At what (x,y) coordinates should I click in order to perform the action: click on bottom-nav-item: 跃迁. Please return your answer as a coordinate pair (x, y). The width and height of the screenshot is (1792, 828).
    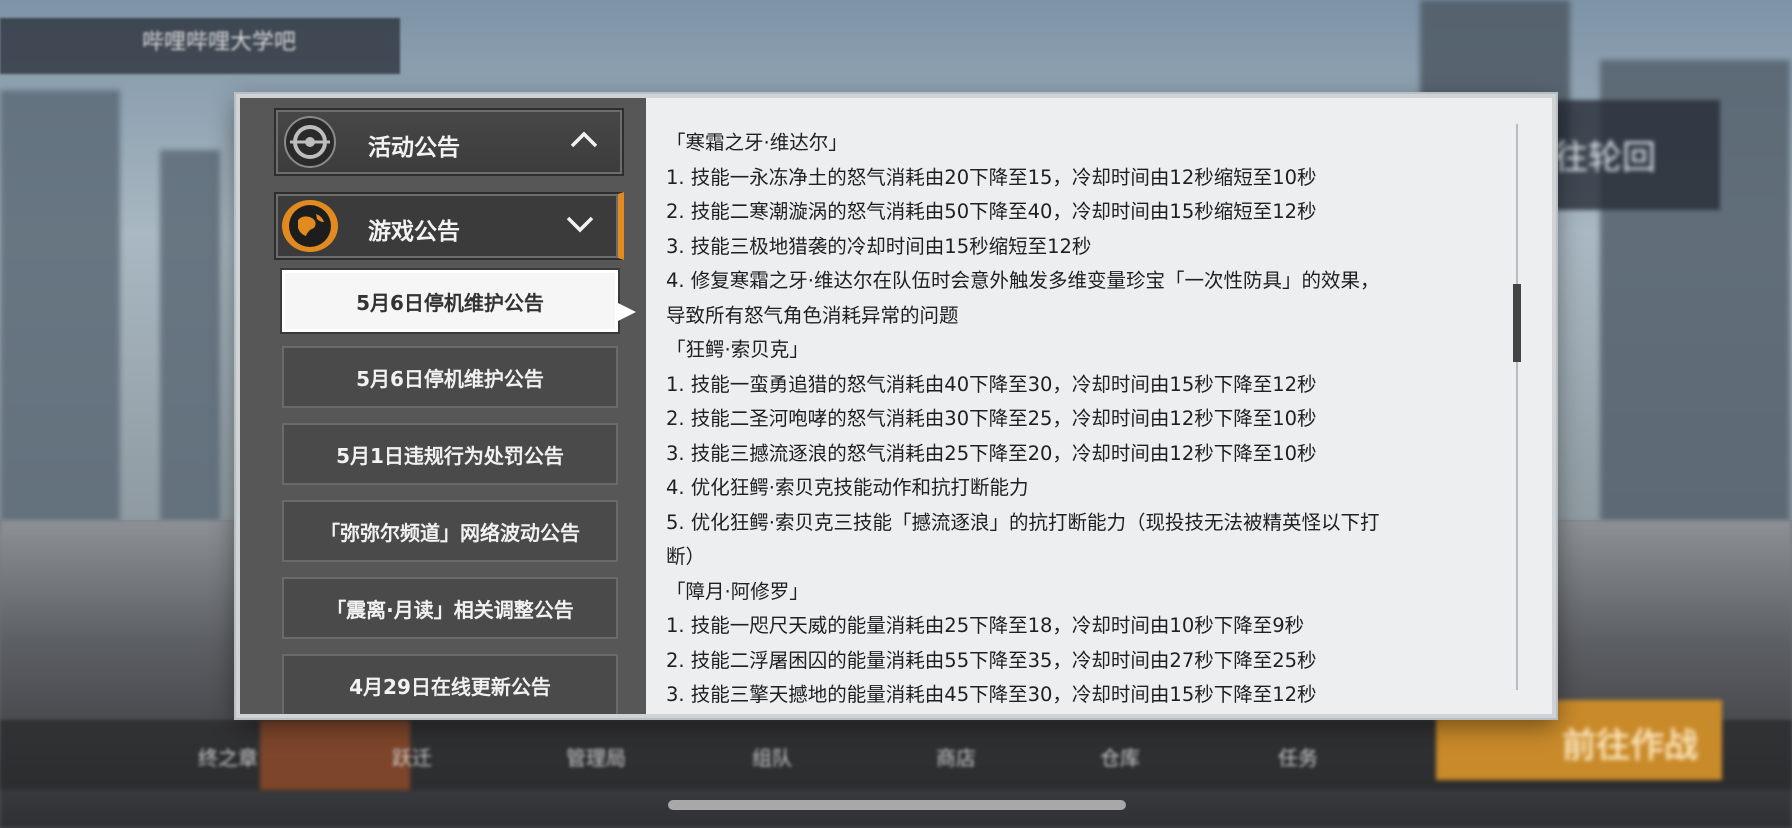
    Looking at the image, I should click on (412, 756).